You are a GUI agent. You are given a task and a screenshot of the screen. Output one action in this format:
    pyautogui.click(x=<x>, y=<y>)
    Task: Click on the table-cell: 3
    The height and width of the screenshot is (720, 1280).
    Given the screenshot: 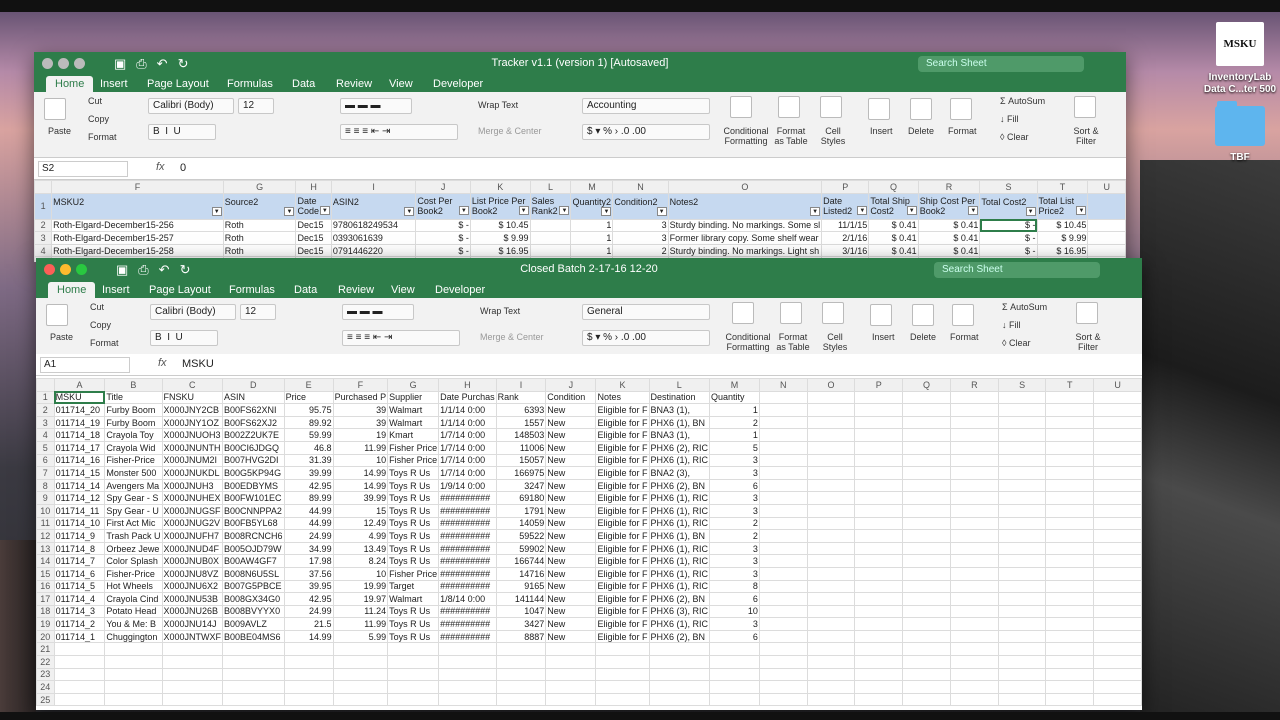 What is the action you would take?
    pyautogui.click(x=734, y=498)
    